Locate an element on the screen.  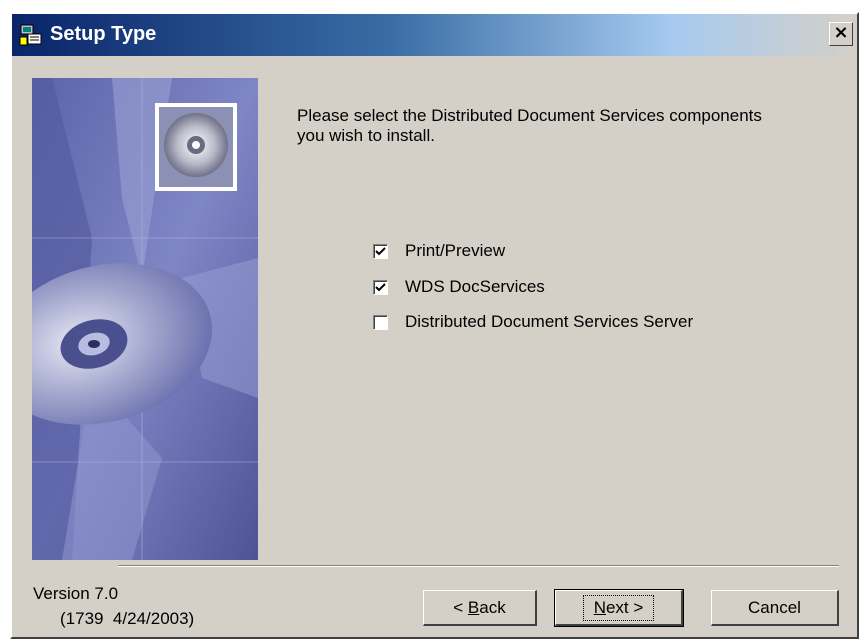
wds-docservices-checkbox is located at coordinates (380, 287).